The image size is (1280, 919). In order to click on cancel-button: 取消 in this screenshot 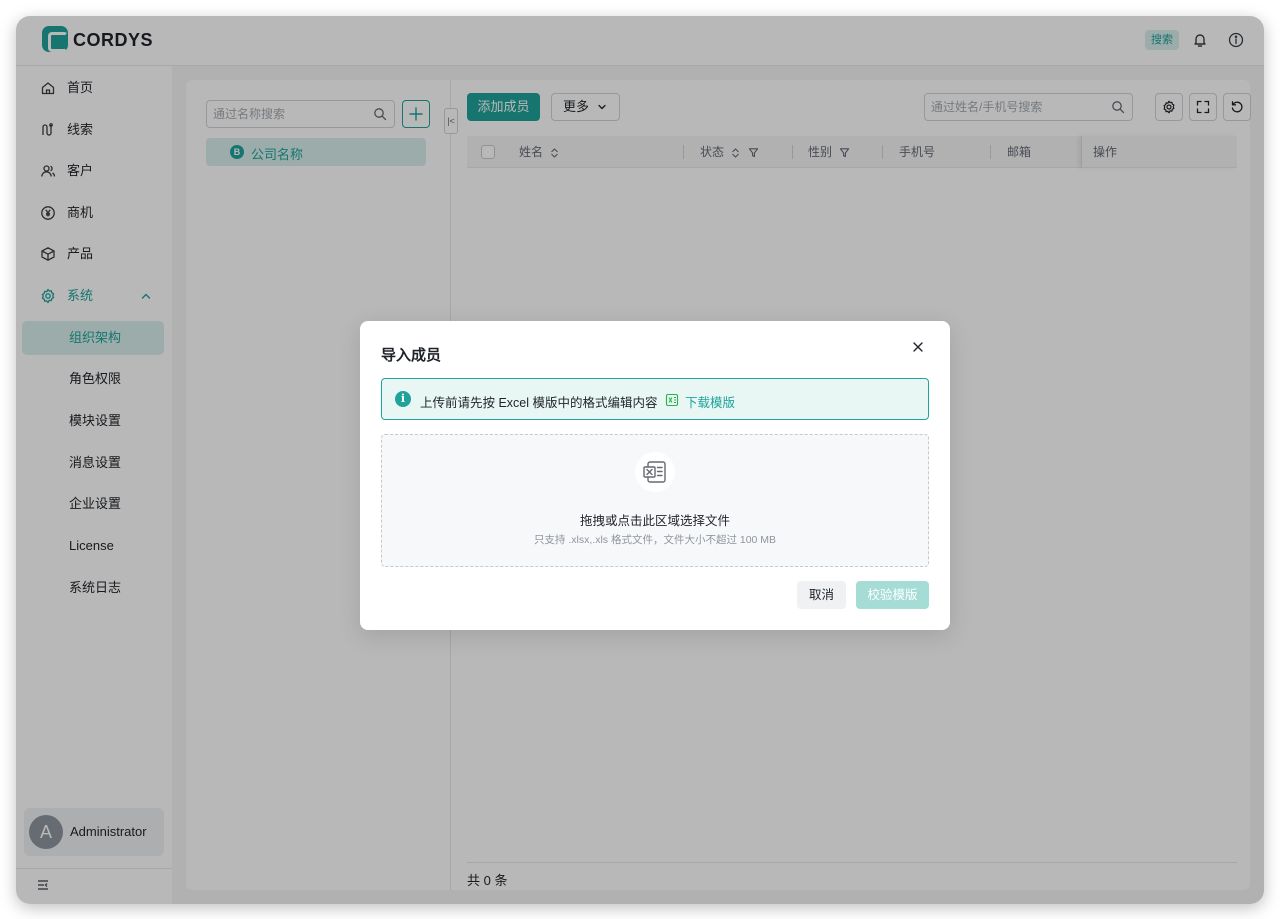, I will do `click(821, 595)`.